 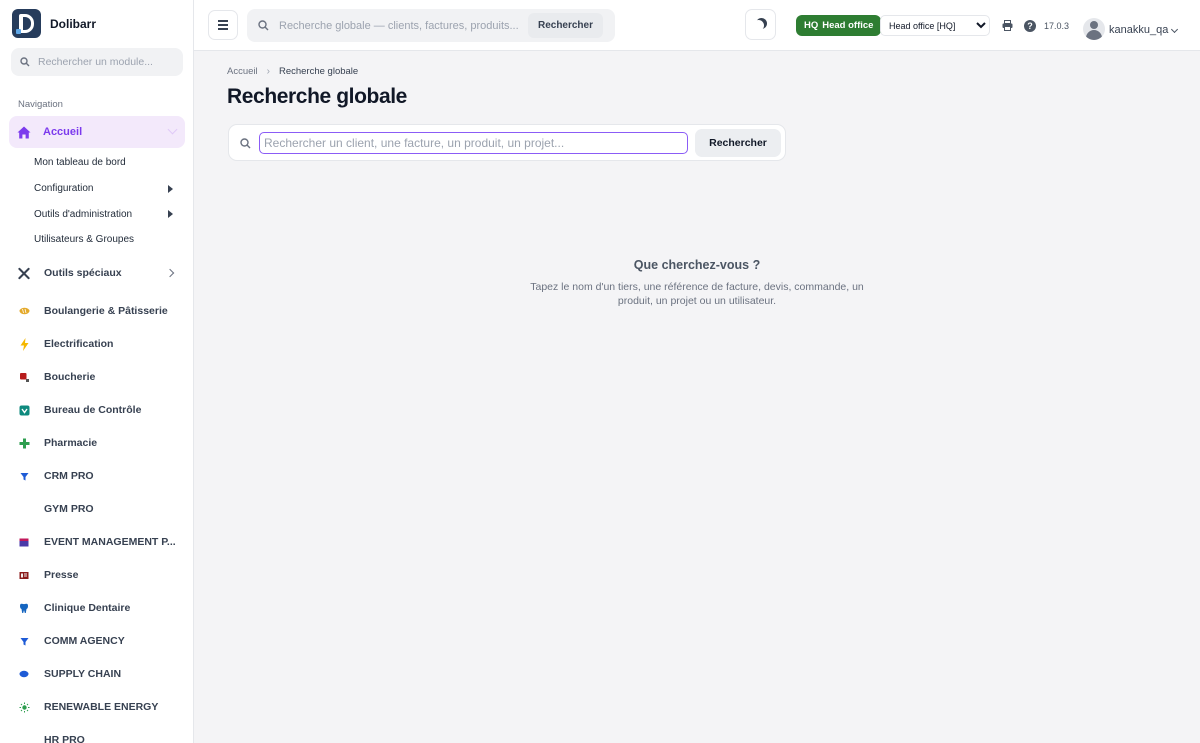 I want to click on sidebar-item-pharmacie: Pharmacie, so click(x=96, y=443).